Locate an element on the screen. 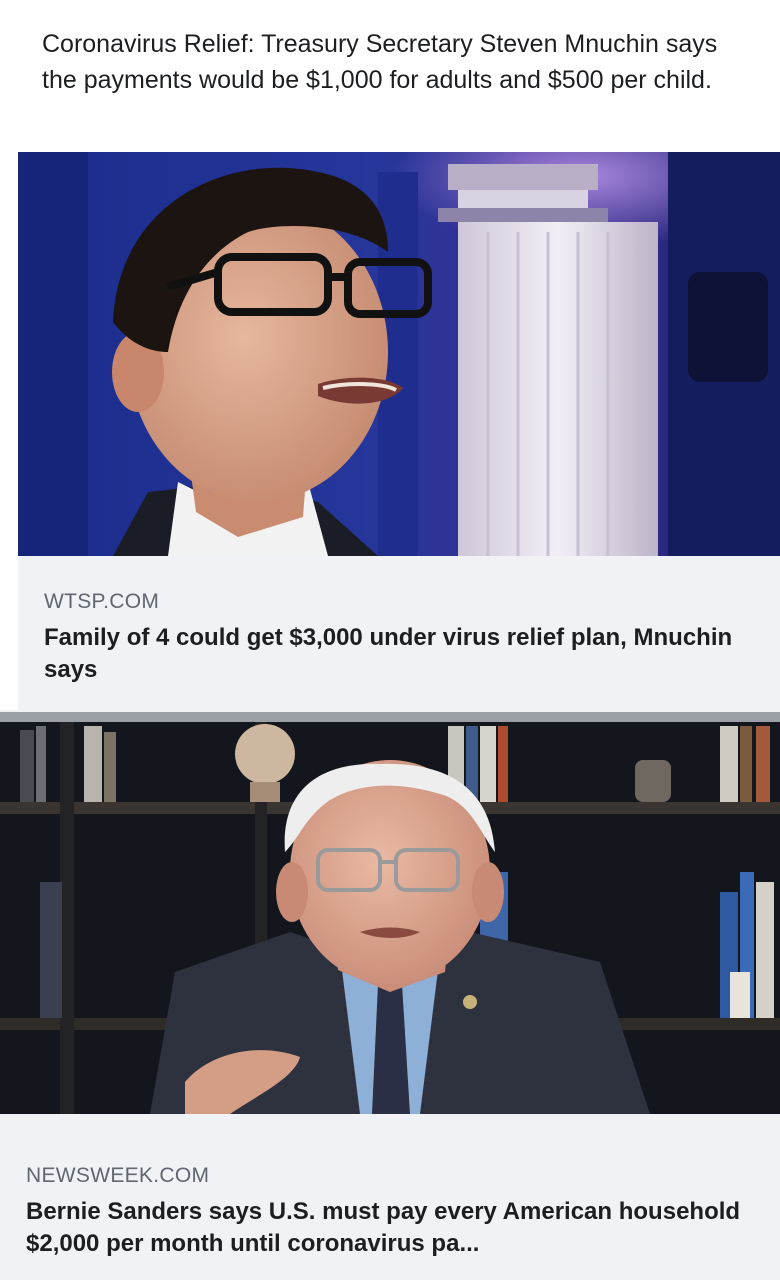 This screenshot has height=1280, width=780. post-divider is located at coordinates (390, 717).